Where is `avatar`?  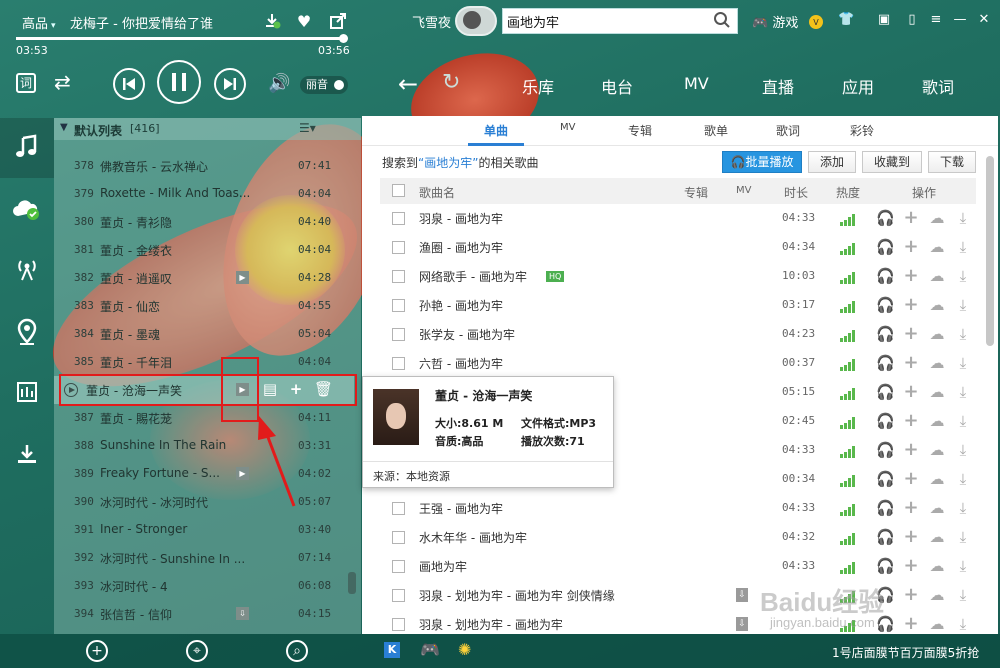
avatar is located at coordinates (476, 21).